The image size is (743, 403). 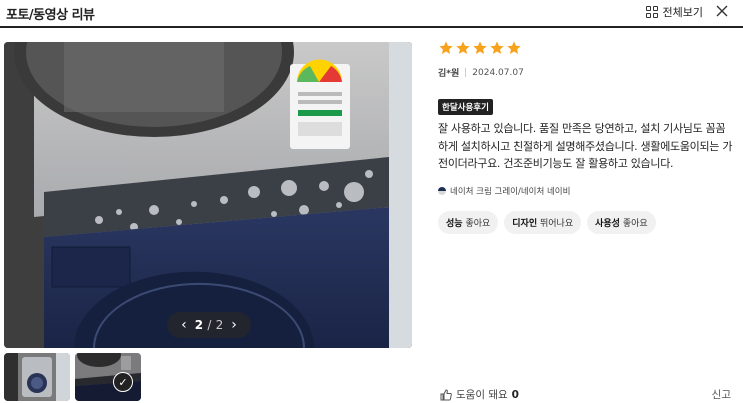 I want to click on grid-icon, so click(x=651, y=12).